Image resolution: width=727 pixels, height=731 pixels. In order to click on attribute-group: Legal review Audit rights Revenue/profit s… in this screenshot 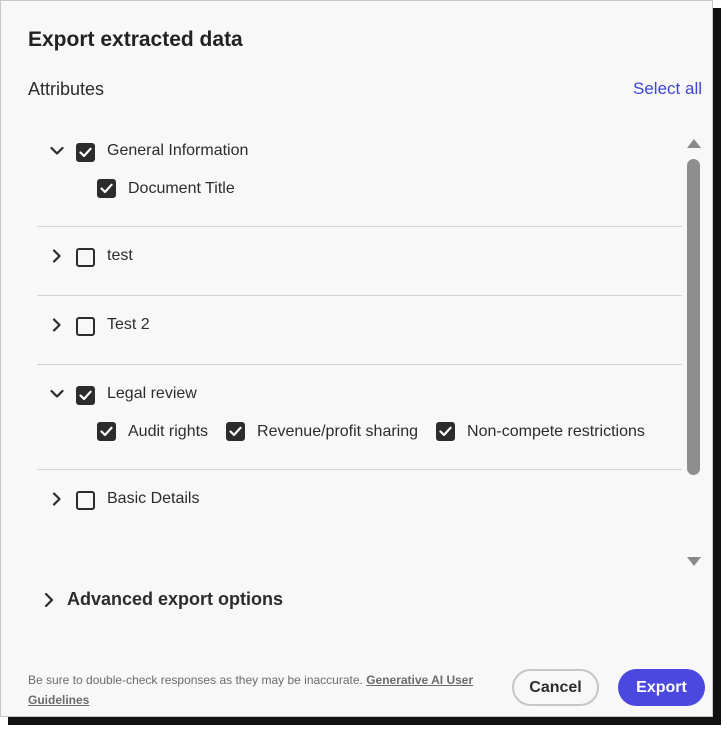, I will do `click(359, 422)`.